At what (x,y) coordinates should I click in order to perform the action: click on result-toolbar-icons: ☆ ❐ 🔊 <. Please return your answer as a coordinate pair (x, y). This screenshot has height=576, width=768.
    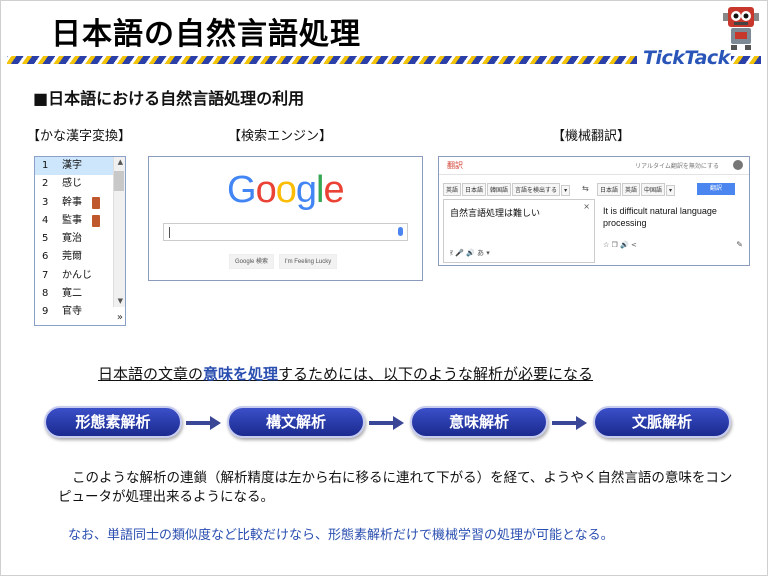
    Looking at the image, I should click on (620, 245).